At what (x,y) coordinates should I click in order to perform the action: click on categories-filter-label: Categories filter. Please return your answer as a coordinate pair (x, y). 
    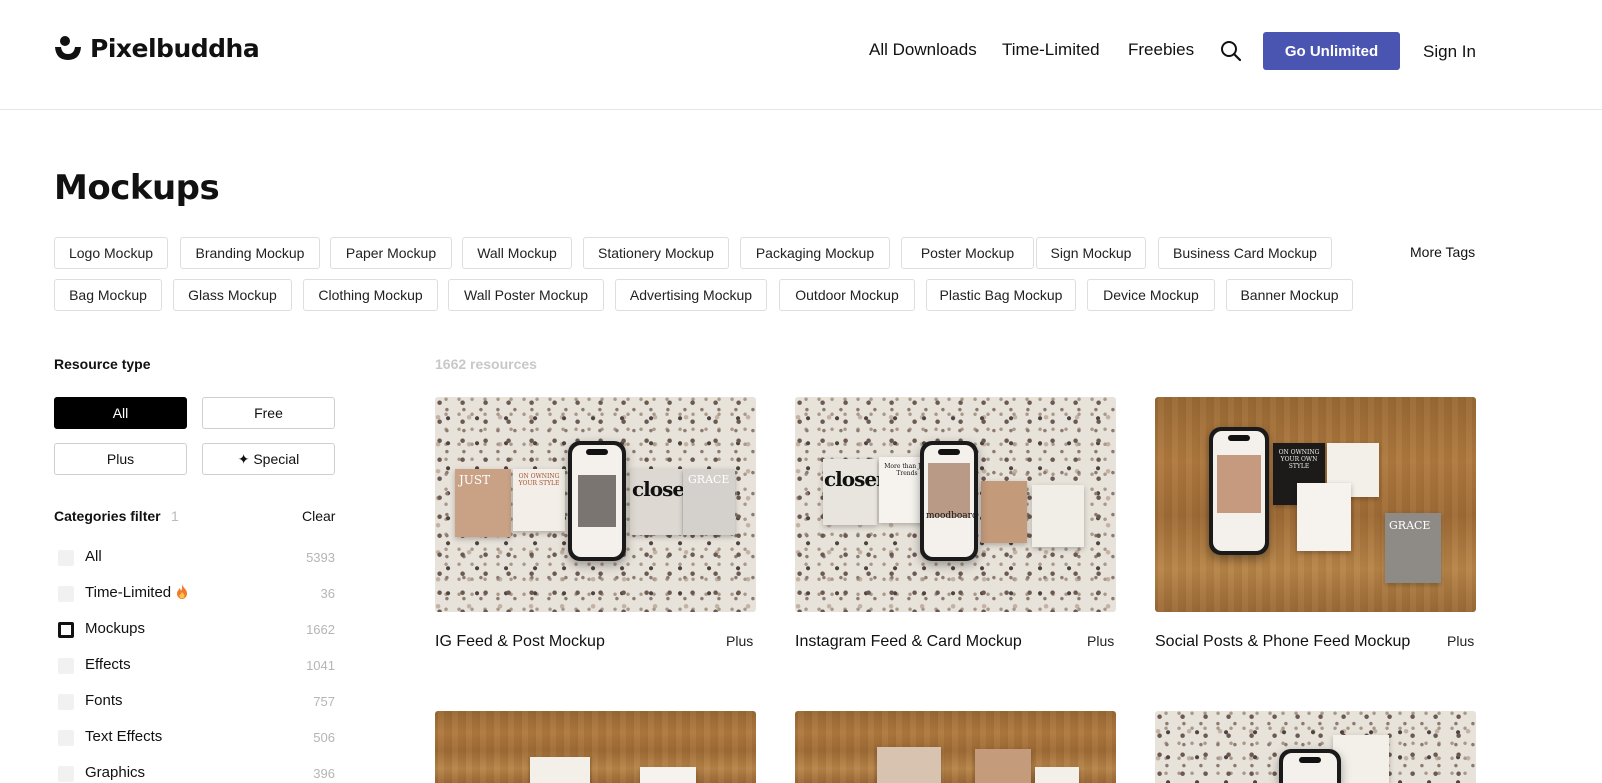
    Looking at the image, I should click on (107, 516).